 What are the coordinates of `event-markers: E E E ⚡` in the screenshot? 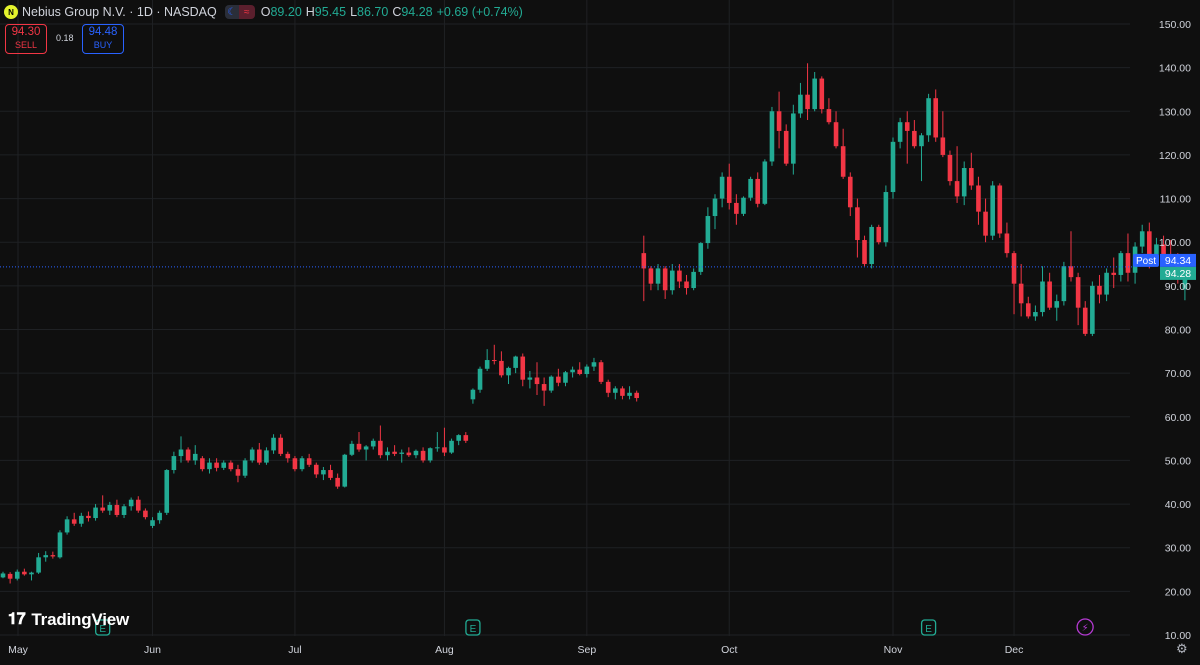 It's located at (594, 627).